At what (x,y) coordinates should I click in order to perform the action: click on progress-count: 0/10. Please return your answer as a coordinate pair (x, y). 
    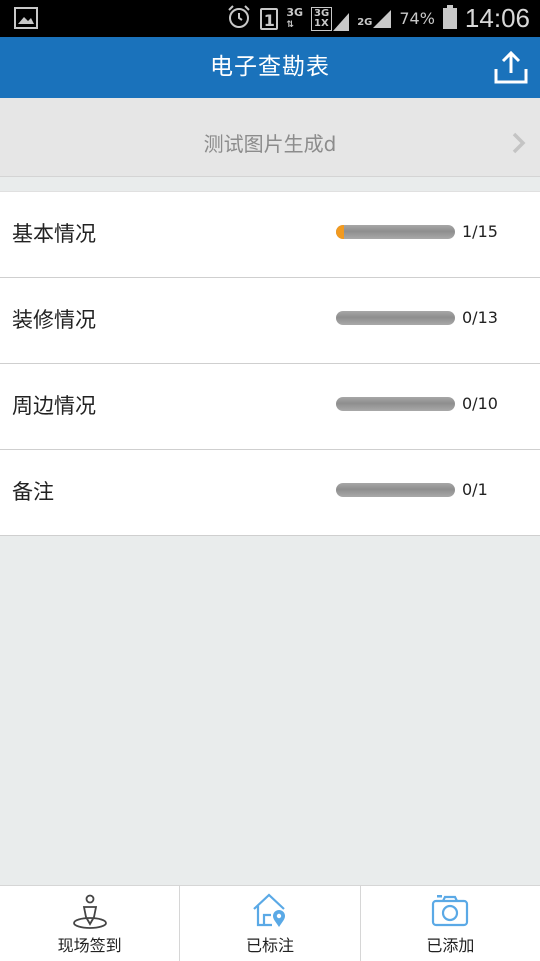
    Looking at the image, I should click on (480, 403).